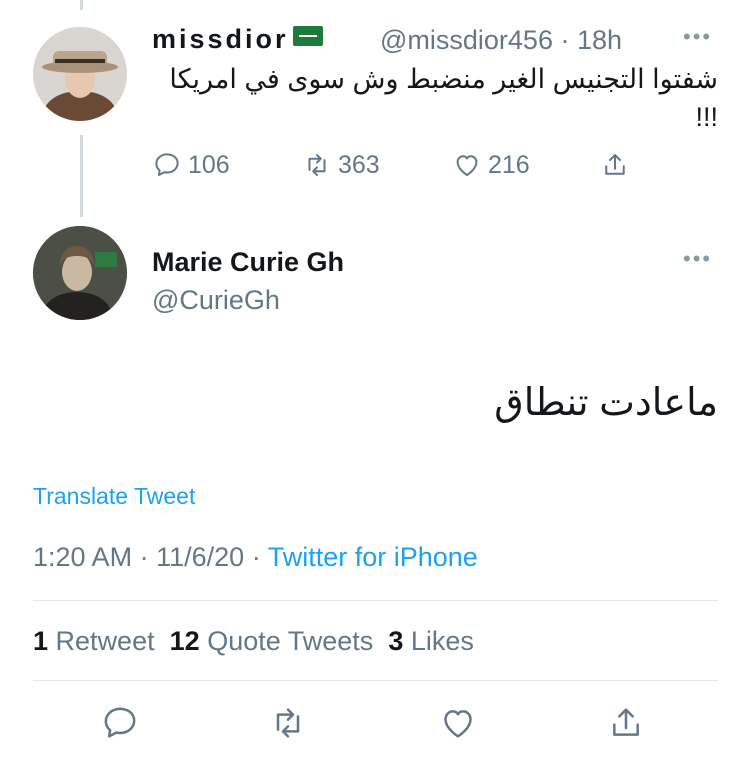 The height and width of the screenshot is (771, 746). I want to click on display-name-missdior: missdior, so click(237, 39).